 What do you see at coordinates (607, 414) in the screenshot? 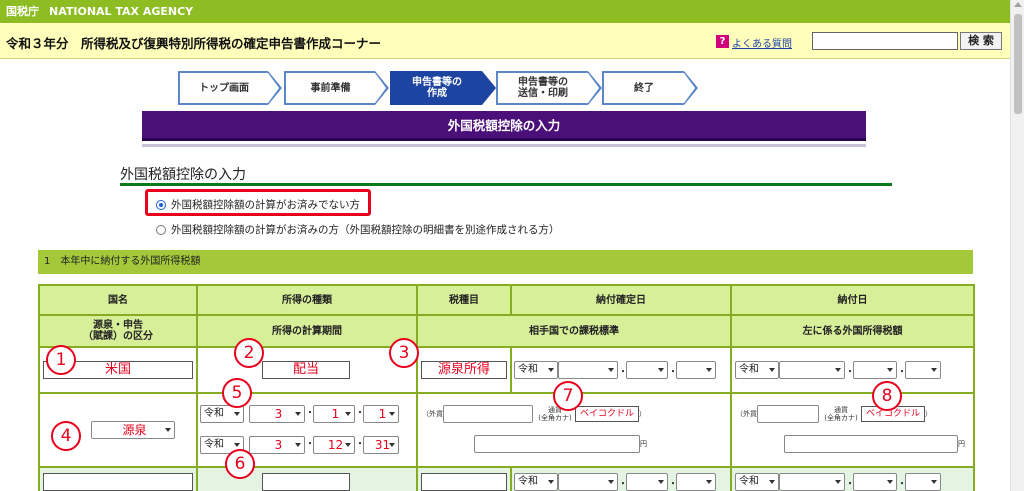
I see `currency-input: ベイコクドル` at bounding box center [607, 414].